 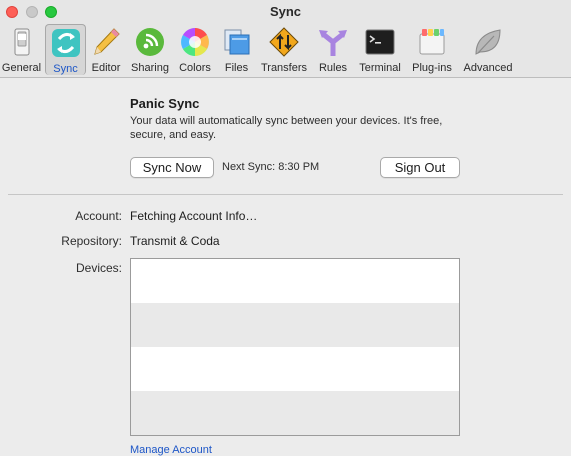 What do you see at coordinates (91, 241) in the screenshot?
I see `repository-label: Repository:` at bounding box center [91, 241].